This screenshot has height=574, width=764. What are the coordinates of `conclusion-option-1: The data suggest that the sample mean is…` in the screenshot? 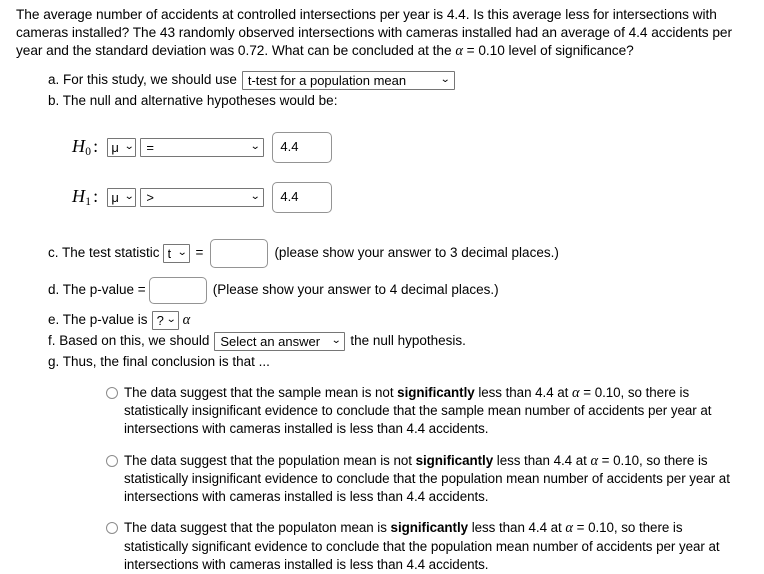 It's located at (420, 411).